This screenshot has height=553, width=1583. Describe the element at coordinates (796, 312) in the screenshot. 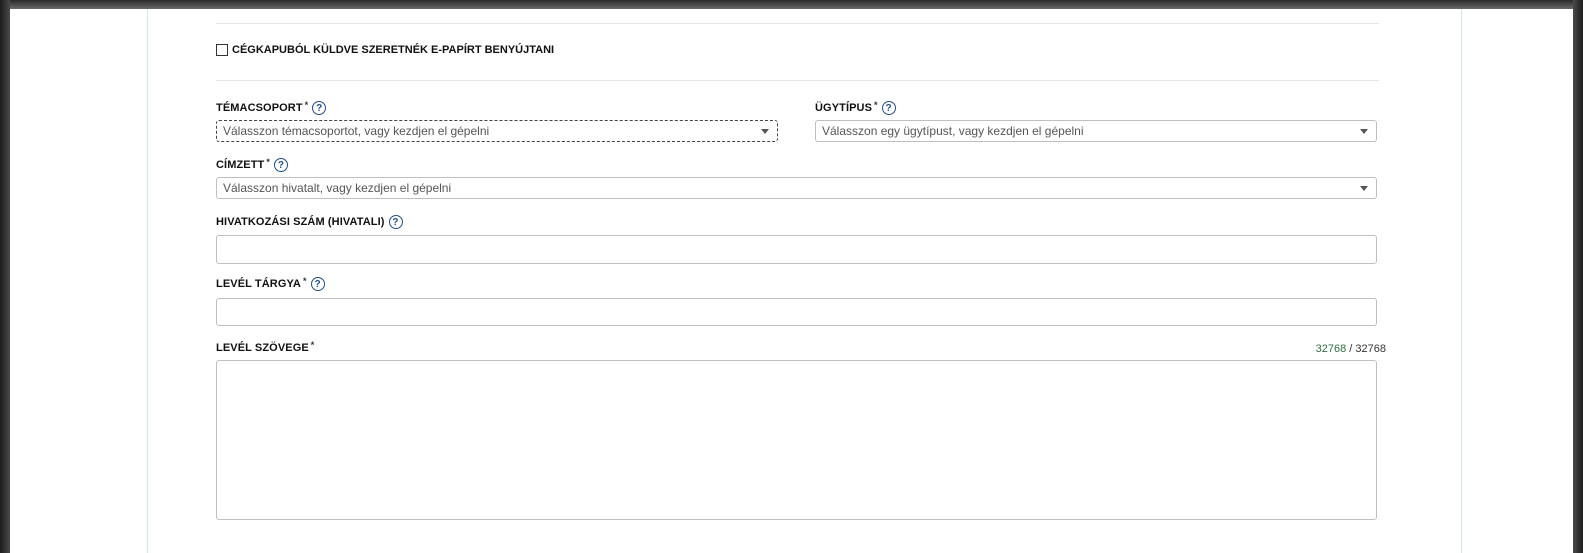

I see `targy-input` at that location.